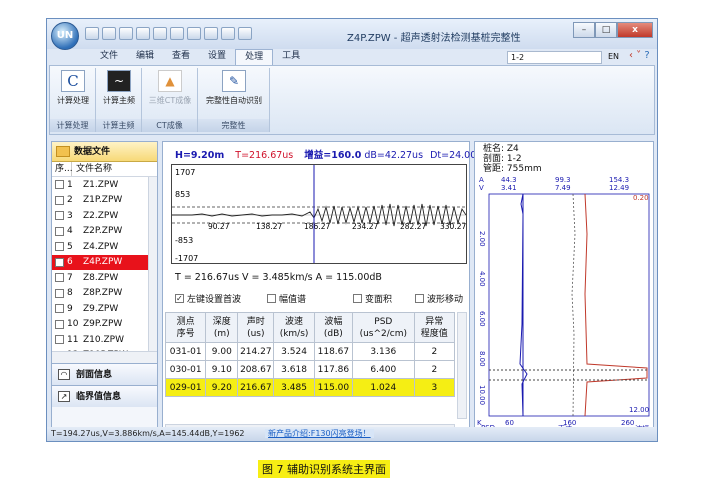 The image size is (710, 499). What do you see at coordinates (584, 30) in the screenshot?
I see `minimize-button: –` at bounding box center [584, 30].